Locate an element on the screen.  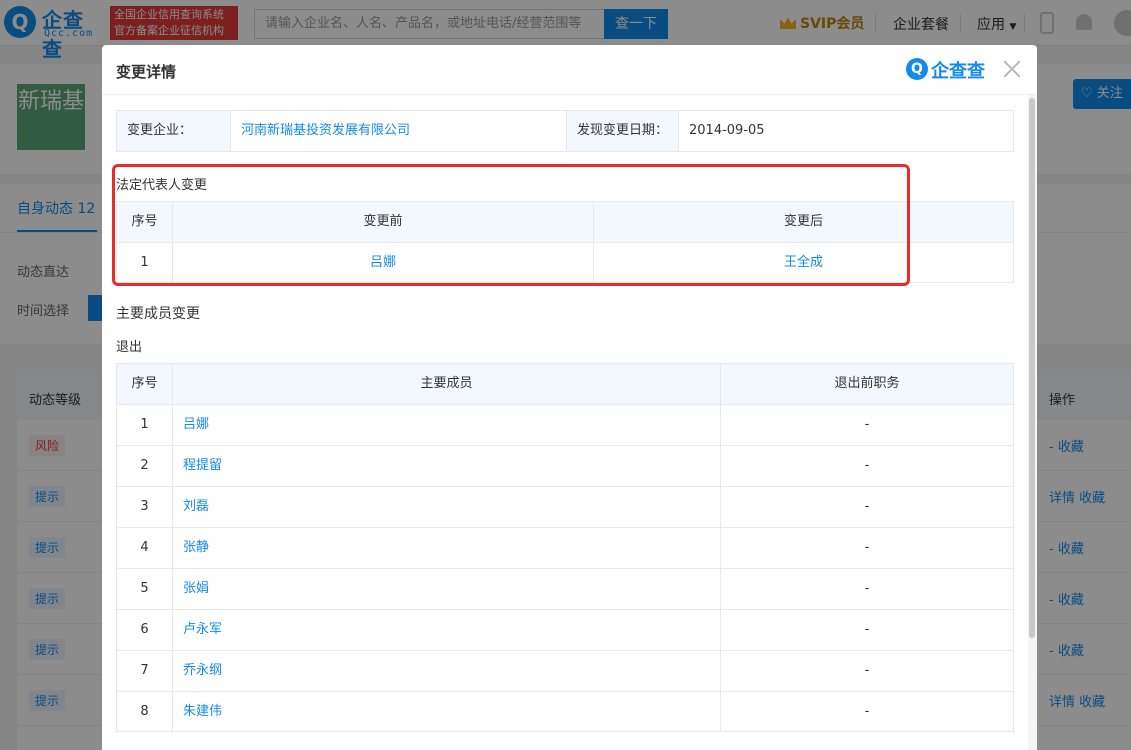
dialog-scrollbar-thumb is located at coordinates (1032, 368).